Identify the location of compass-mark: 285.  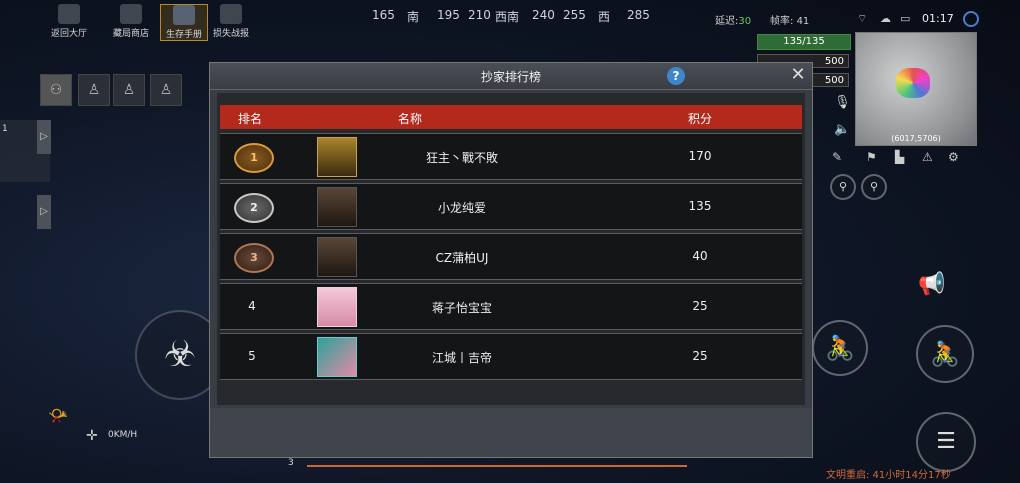
(638, 15).